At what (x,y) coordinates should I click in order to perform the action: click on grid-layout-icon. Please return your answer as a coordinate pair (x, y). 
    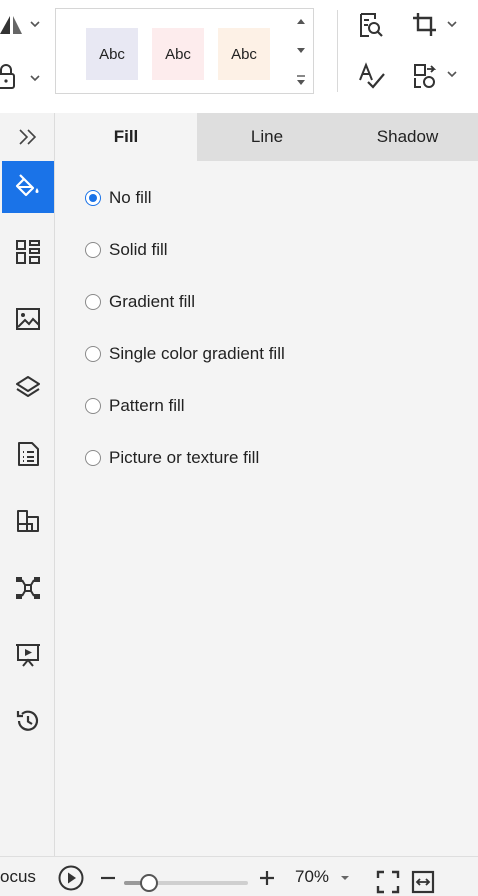
    Looking at the image, I should click on (28, 254).